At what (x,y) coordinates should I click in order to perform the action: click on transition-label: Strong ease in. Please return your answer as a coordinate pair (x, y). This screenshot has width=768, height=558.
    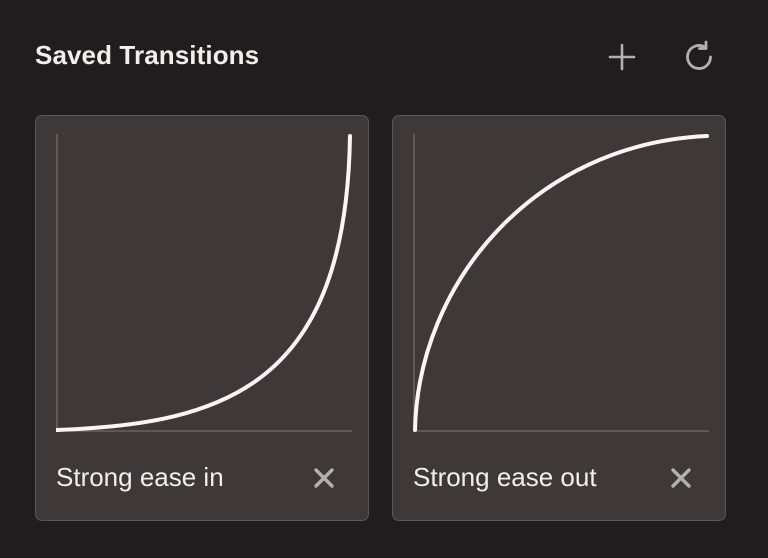
    Looking at the image, I should click on (140, 477).